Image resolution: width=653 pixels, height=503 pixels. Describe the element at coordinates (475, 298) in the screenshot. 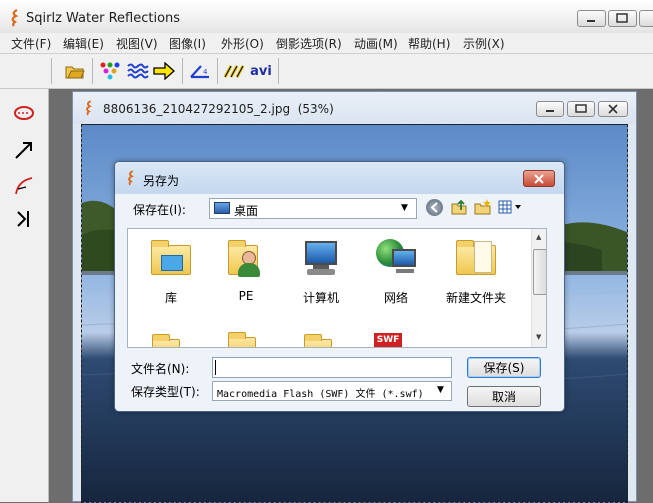

I see `file-label: 新建文件夹` at that location.